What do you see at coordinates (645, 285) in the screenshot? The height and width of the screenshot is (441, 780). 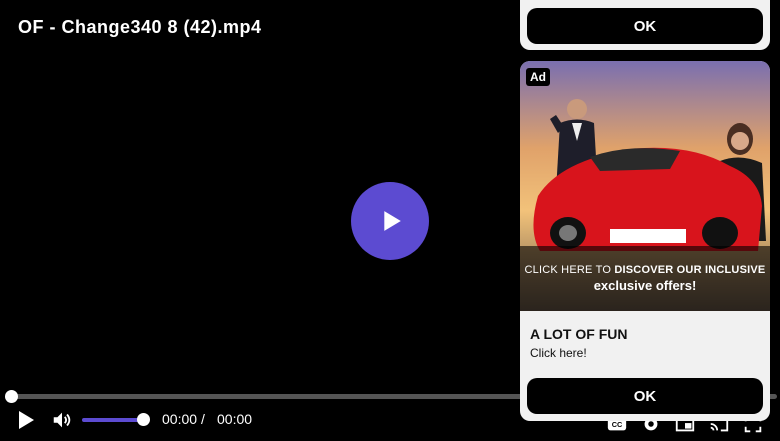 I see `ad-banner-line2: exclusive offers!` at bounding box center [645, 285].